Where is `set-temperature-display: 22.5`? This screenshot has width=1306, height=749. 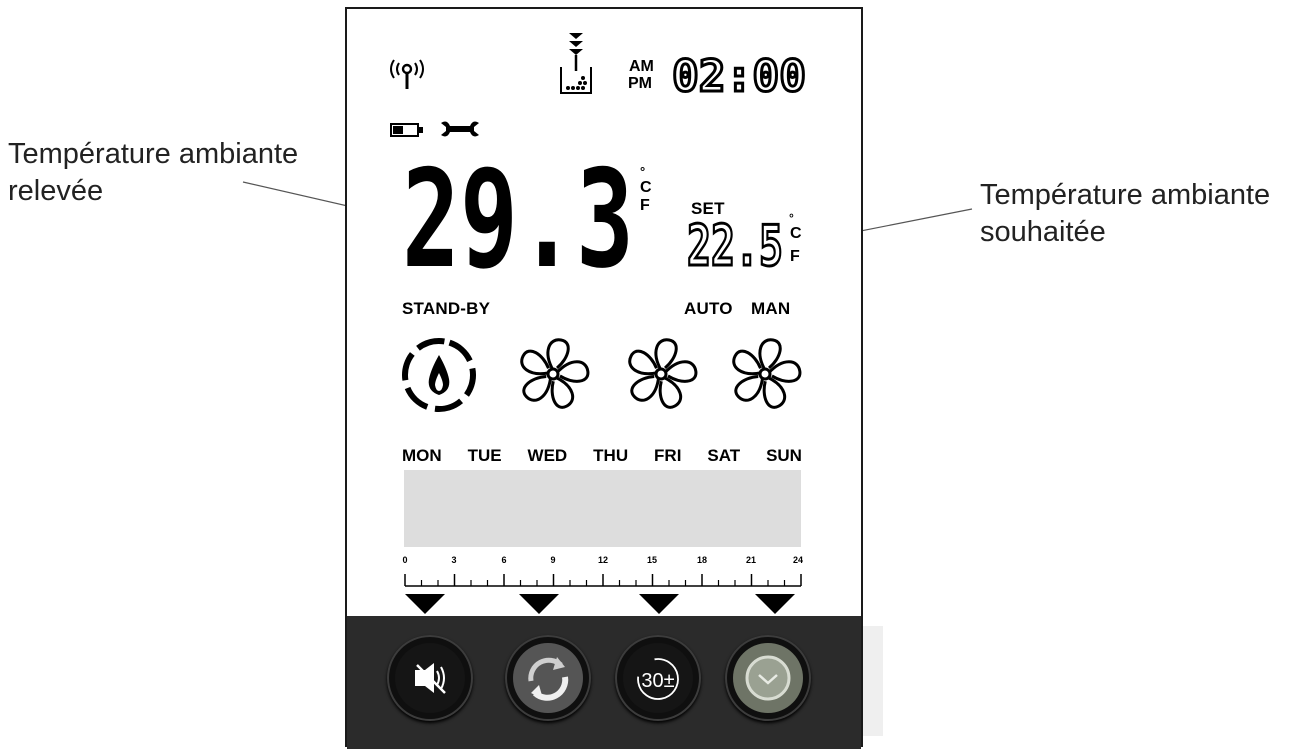
set-temperature-display: 22.5 is located at coordinates (736, 245).